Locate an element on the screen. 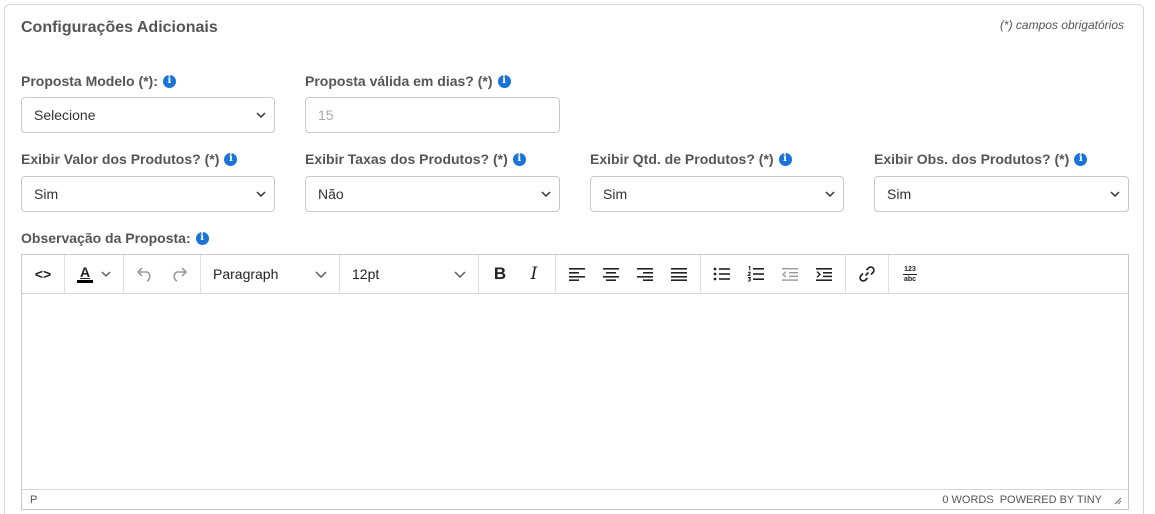 The width and height of the screenshot is (1155, 514). italic-button: I is located at coordinates (534, 274).